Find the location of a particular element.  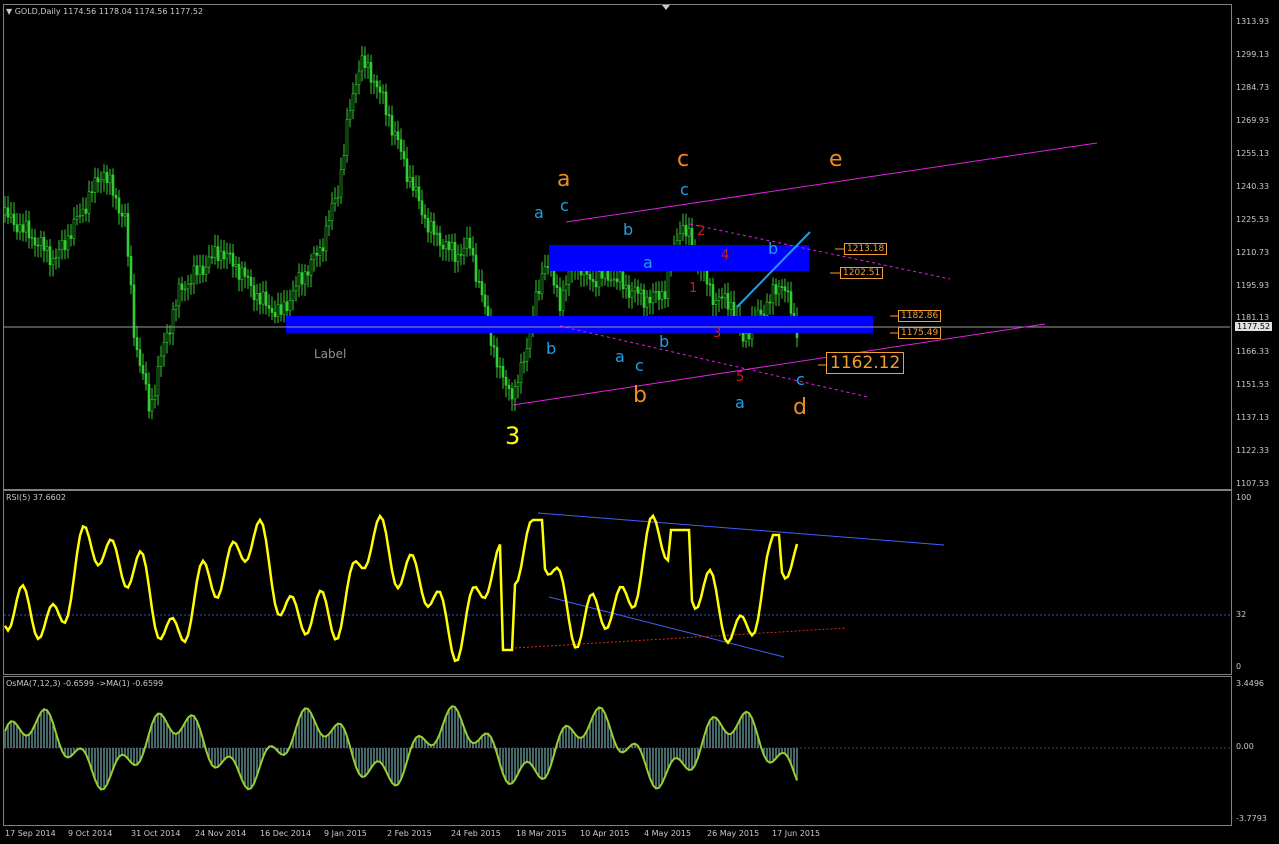

dropdown-triangle-icon: ▼ is located at coordinates (9, 11).